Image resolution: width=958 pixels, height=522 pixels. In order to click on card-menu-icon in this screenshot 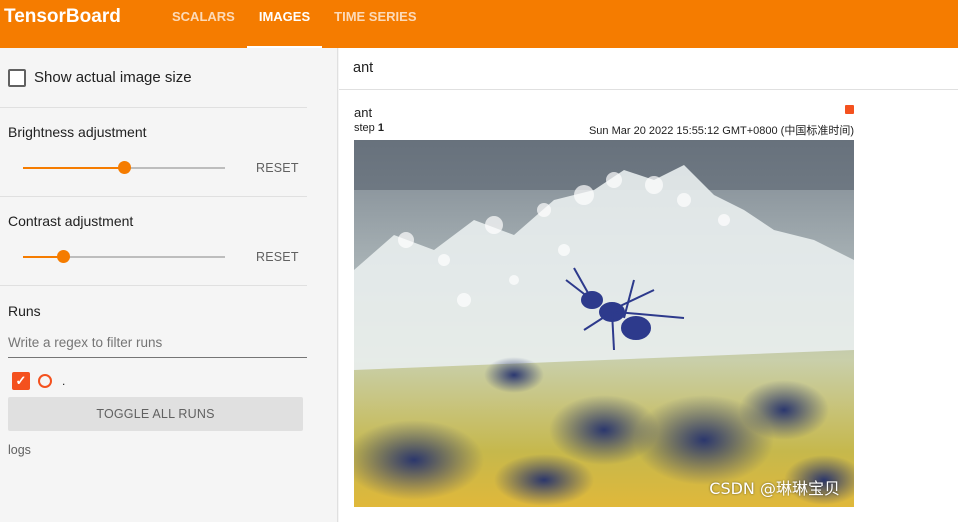, I will do `click(849, 109)`.